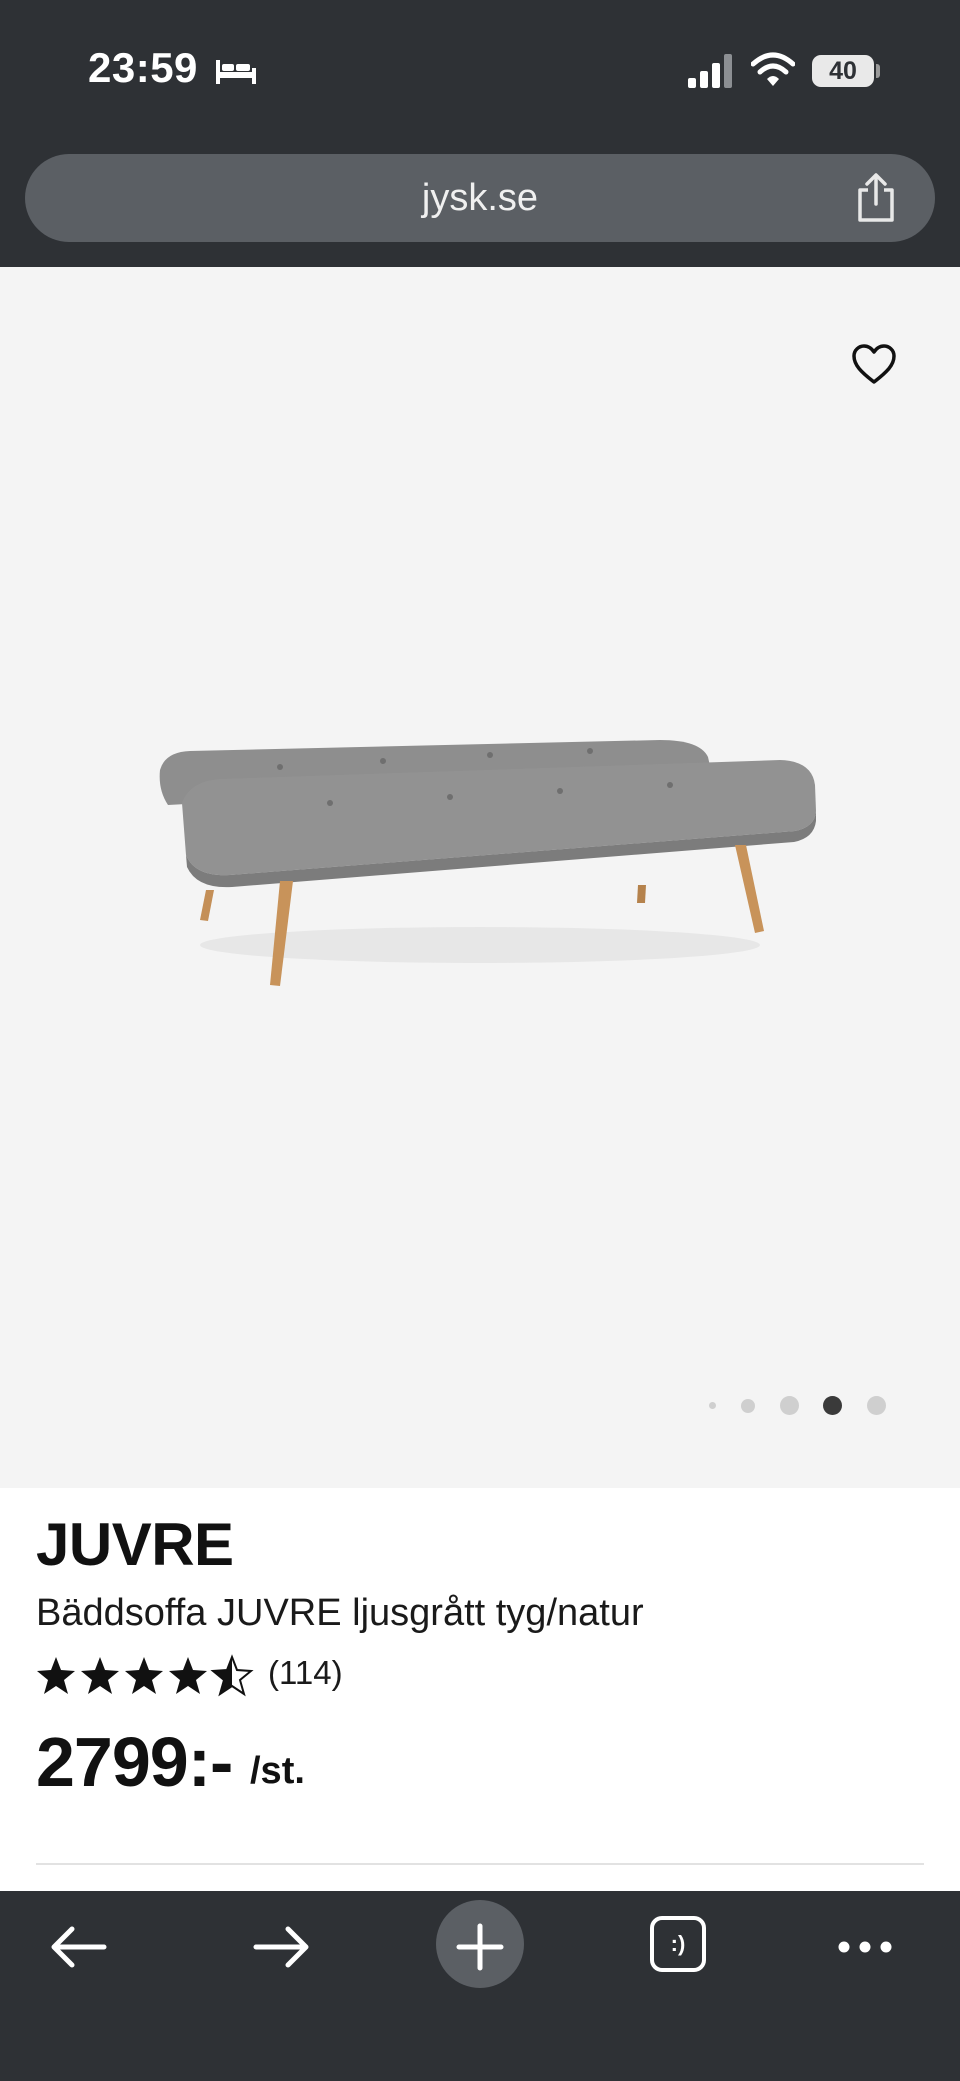 This screenshot has height=2081, width=960. Describe the element at coordinates (800, 1405) in the screenshot. I see `image-pagination` at that location.